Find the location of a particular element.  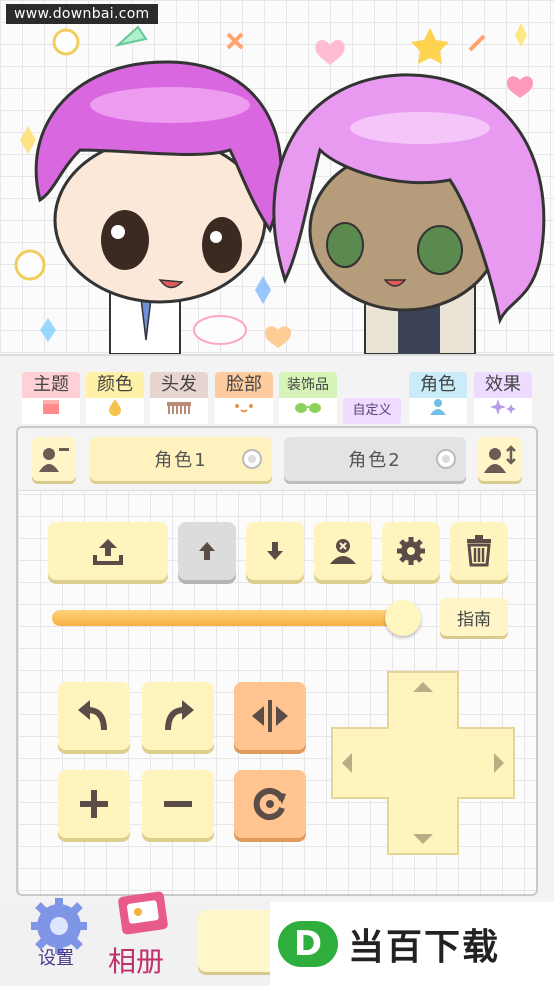

remove-character-button is located at coordinates (343, 551).